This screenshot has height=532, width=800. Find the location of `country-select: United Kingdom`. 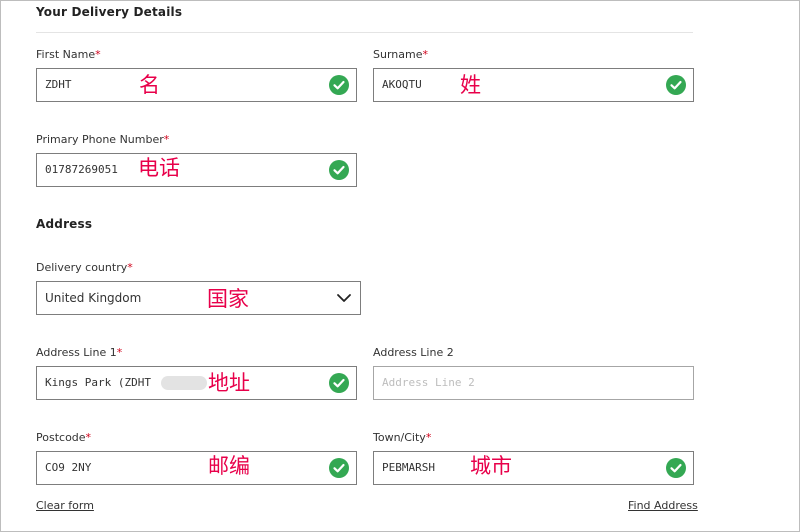

country-select: United Kingdom is located at coordinates (198, 298).